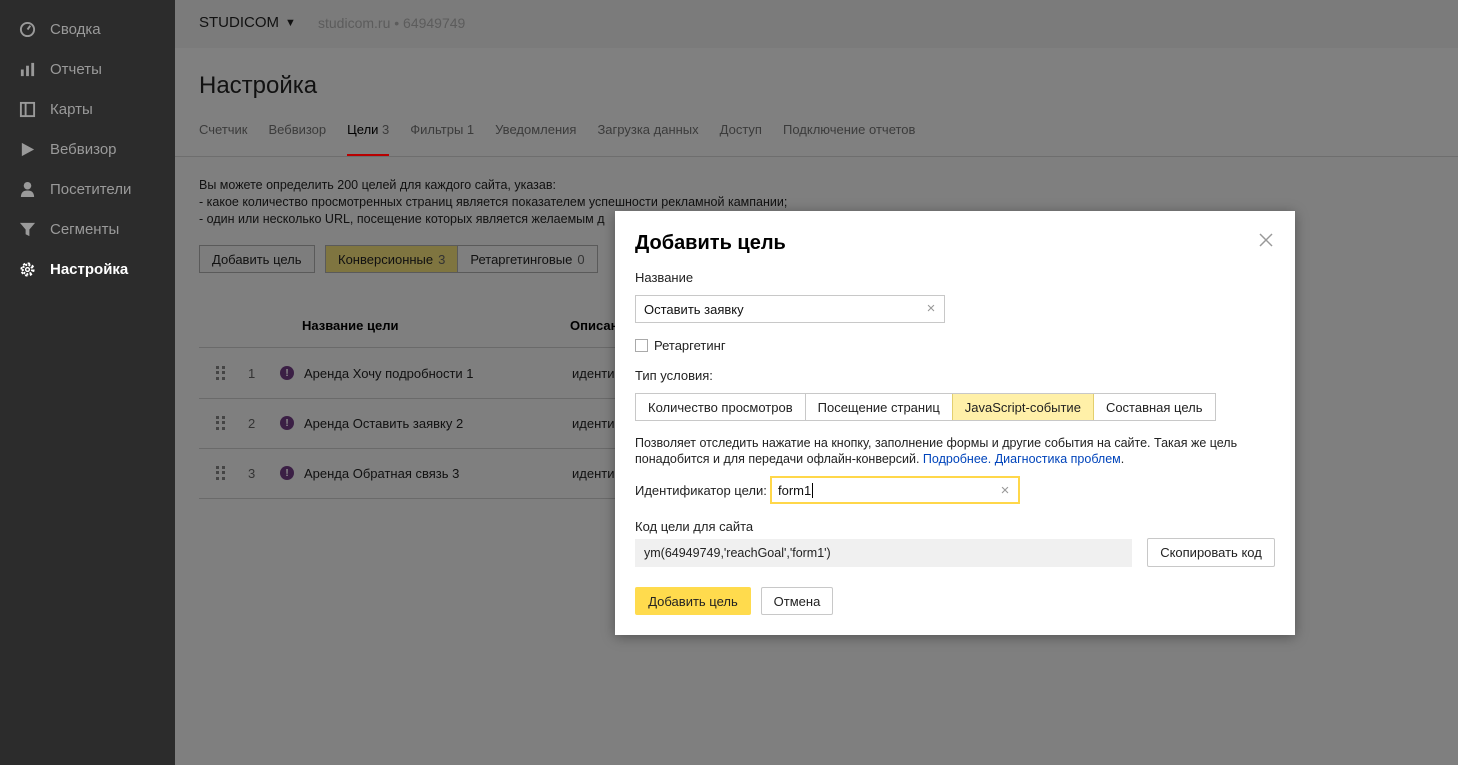 This screenshot has width=1458, height=765. Describe the element at coordinates (883, 553) in the screenshot. I see `goal-code: ym(64949749,'reachGoal','form1')` at that location.